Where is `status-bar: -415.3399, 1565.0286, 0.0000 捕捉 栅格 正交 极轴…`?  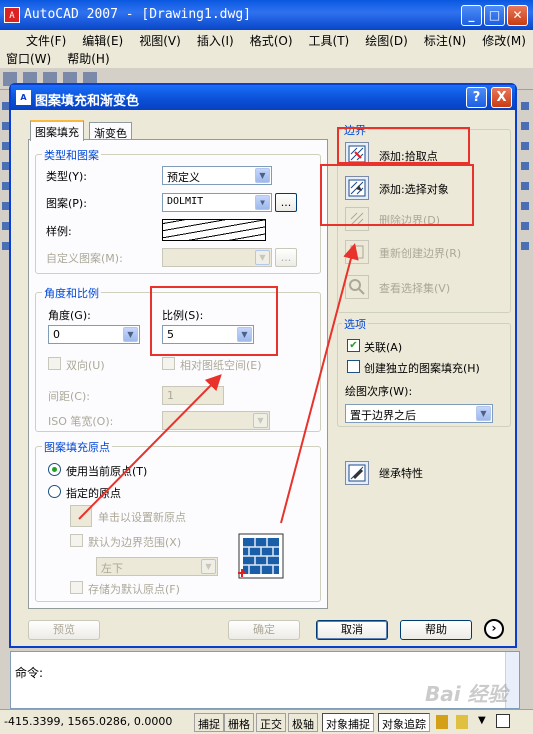 status-bar: -415.3399, 1565.0286, 0.0000 捕捉 栅格 正交 极轴… is located at coordinates (266, 721).